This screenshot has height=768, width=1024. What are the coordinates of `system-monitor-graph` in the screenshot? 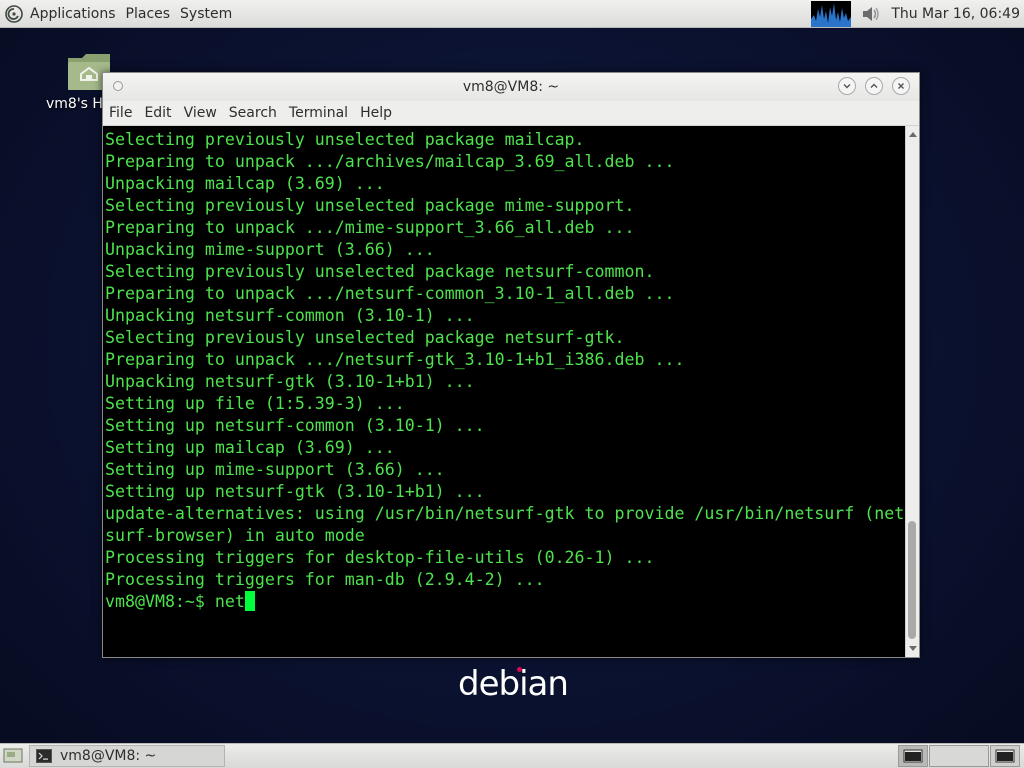 It's located at (831, 13).